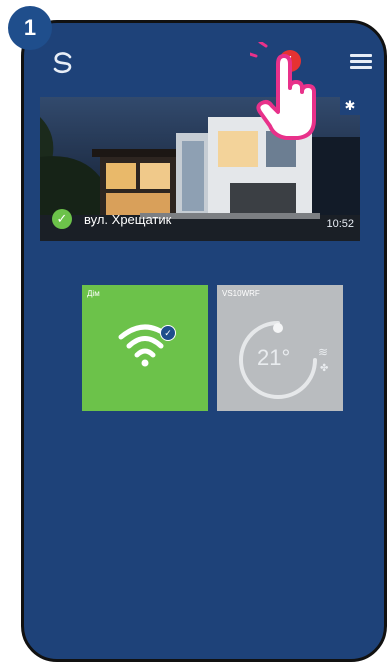 The width and height of the screenshot is (388, 664). Describe the element at coordinates (204, 56) in the screenshot. I see `app-header: !` at that location.